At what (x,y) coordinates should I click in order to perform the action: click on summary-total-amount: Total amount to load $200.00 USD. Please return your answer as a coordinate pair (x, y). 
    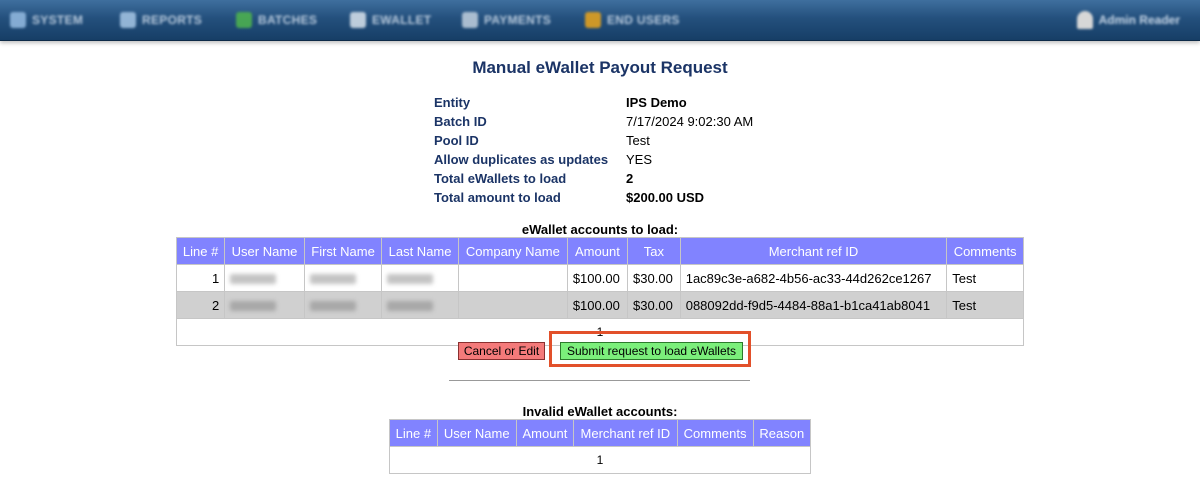
    Looking at the image, I should click on (593, 197).